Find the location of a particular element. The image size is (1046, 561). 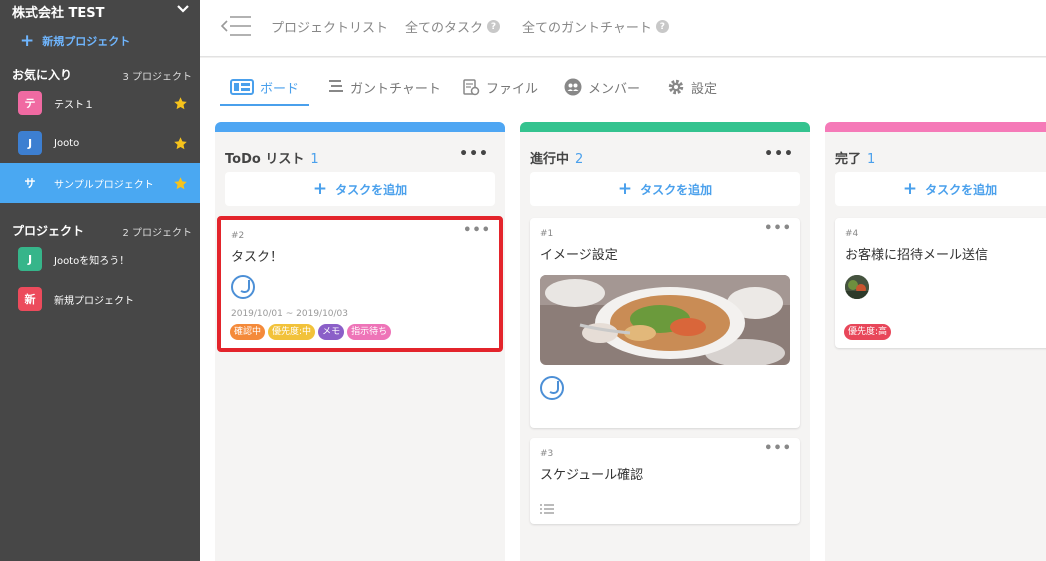

sidebar-item-test1: テ テスト１ is located at coordinates (100, 103).